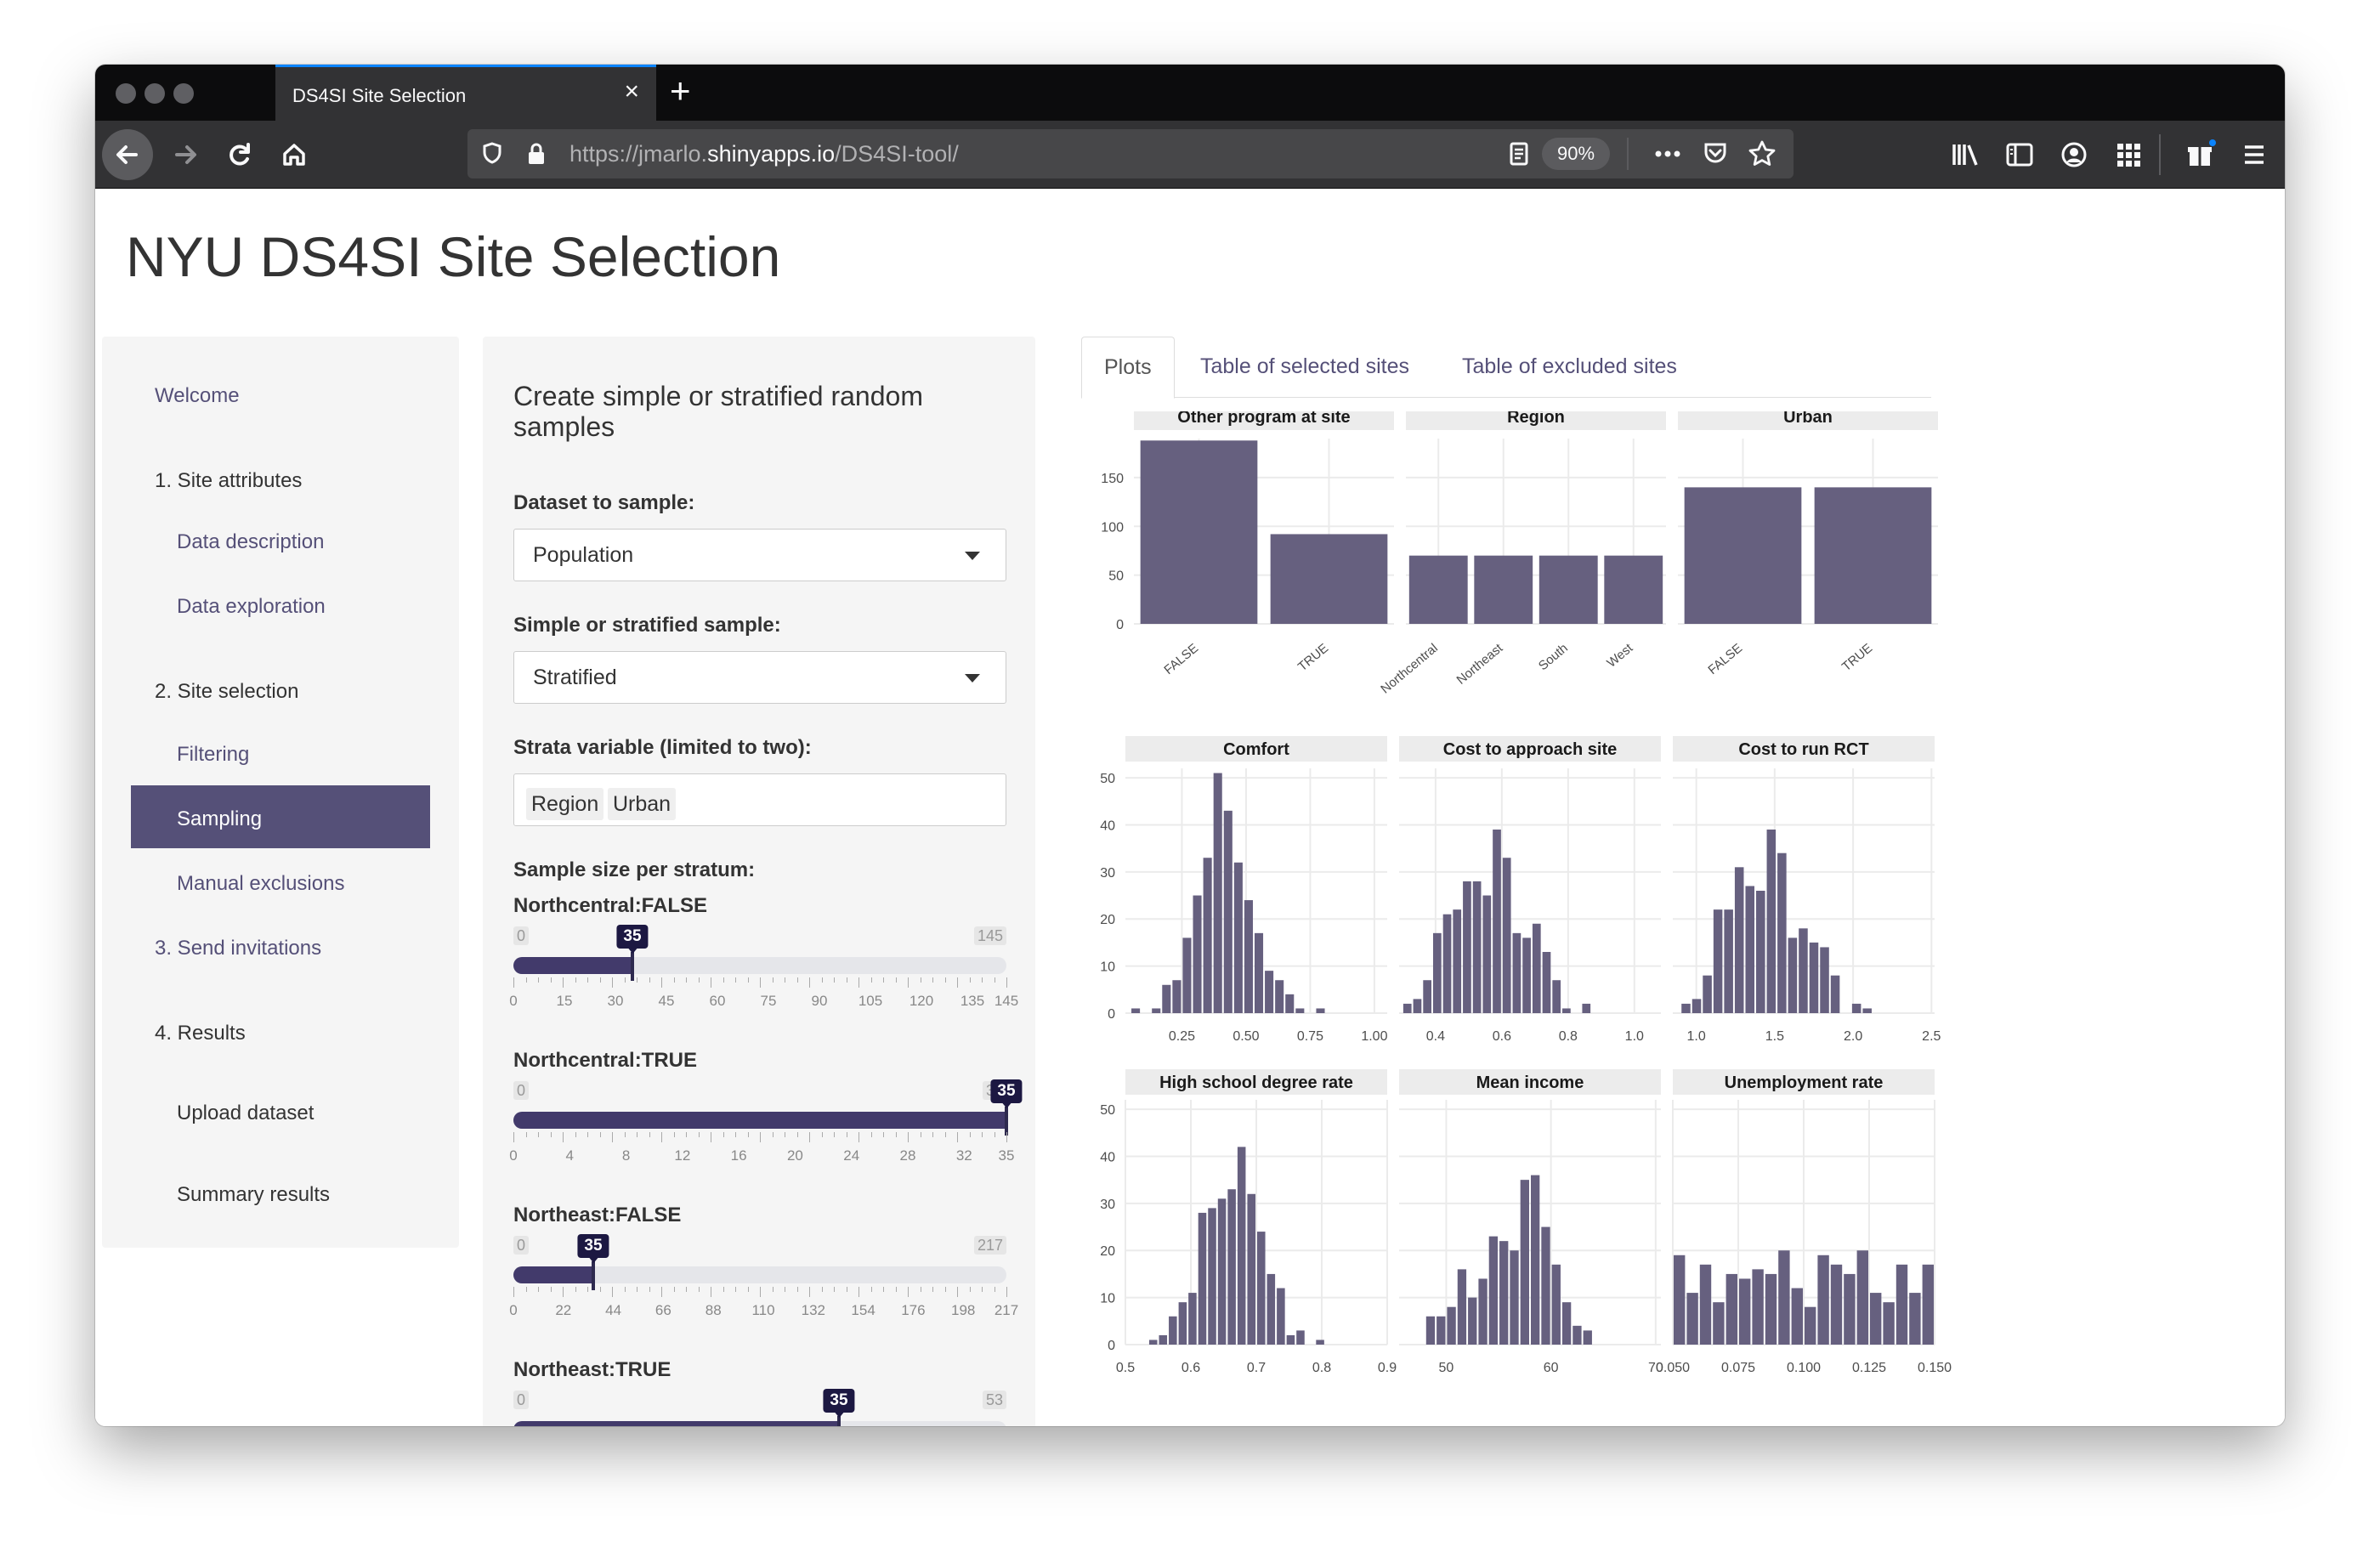 The image size is (2380, 1552). What do you see at coordinates (465, 93) in the screenshot?
I see `browser-tab: DS4SI Site Selection ×` at bounding box center [465, 93].